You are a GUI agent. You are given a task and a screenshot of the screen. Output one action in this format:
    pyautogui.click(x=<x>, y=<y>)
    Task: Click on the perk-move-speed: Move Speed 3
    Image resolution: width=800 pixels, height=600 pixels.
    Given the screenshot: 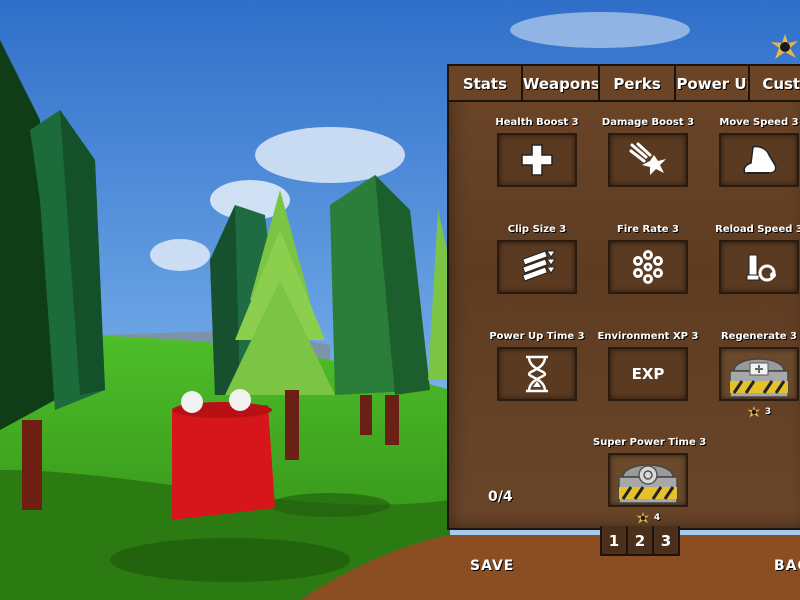 What is the action you would take?
    pyautogui.click(x=752, y=151)
    